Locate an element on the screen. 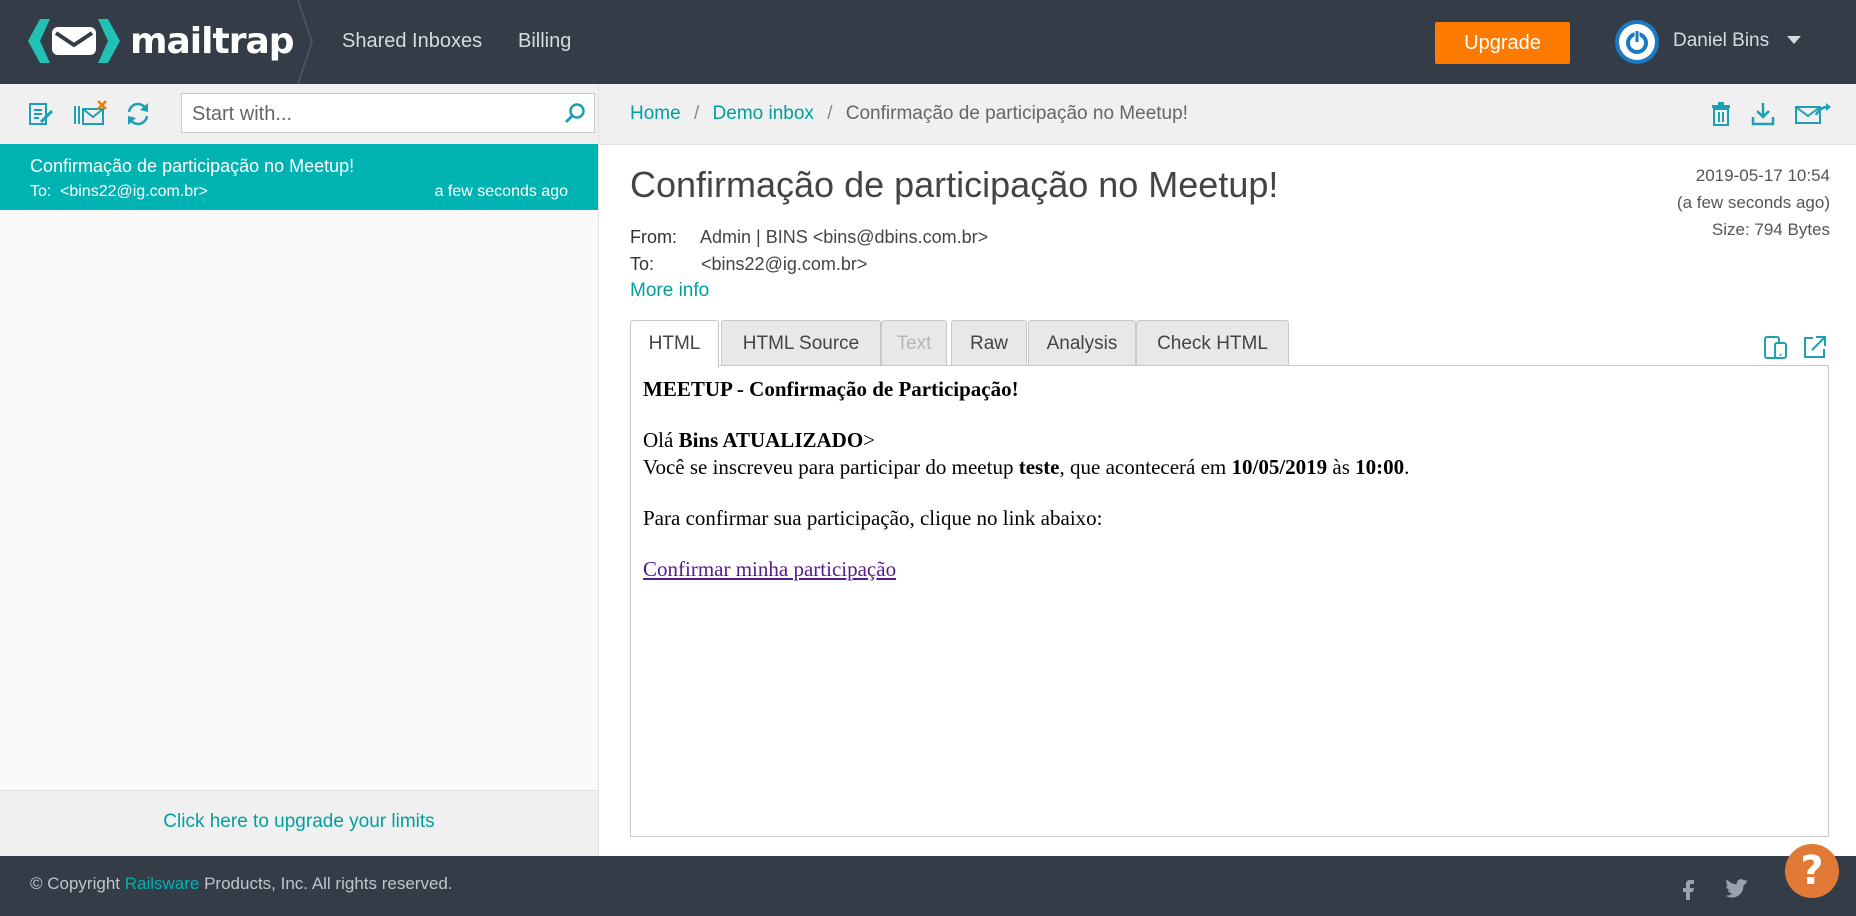  from-row: From: Admin | BINS <bins@dbins.com.br> is located at coordinates (809, 237).